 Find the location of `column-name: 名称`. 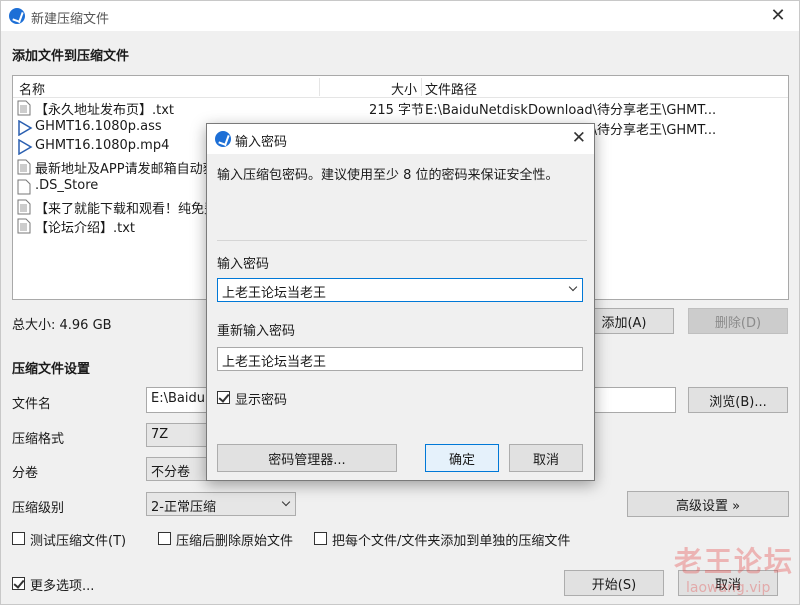

column-name: 名称 is located at coordinates (32, 88).